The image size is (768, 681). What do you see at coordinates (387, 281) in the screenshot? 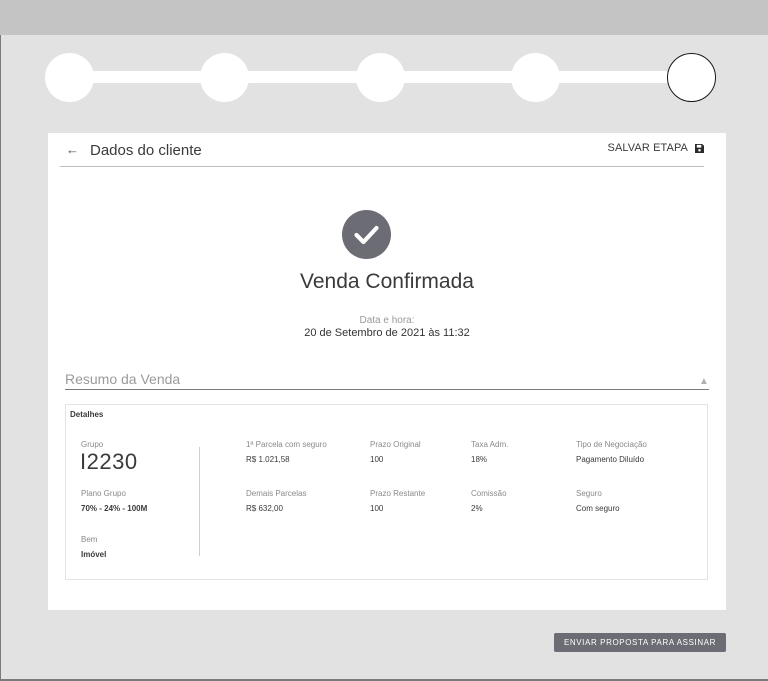
I see `confirmation-title: Venda Confirmada` at bounding box center [387, 281].